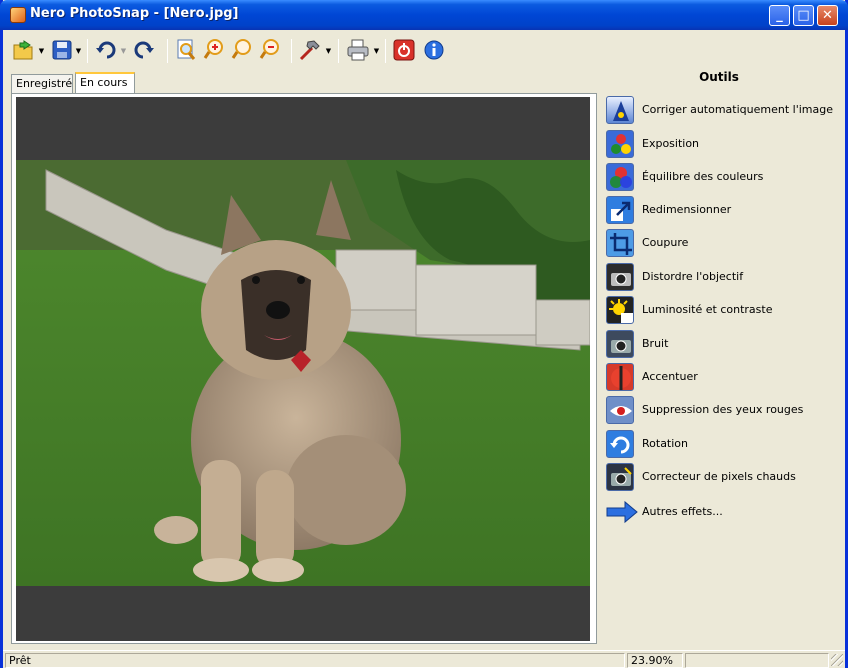 This screenshot has height=668, width=848. I want to click on tool-label: Équilibre des couleurs, so click(703, 176).